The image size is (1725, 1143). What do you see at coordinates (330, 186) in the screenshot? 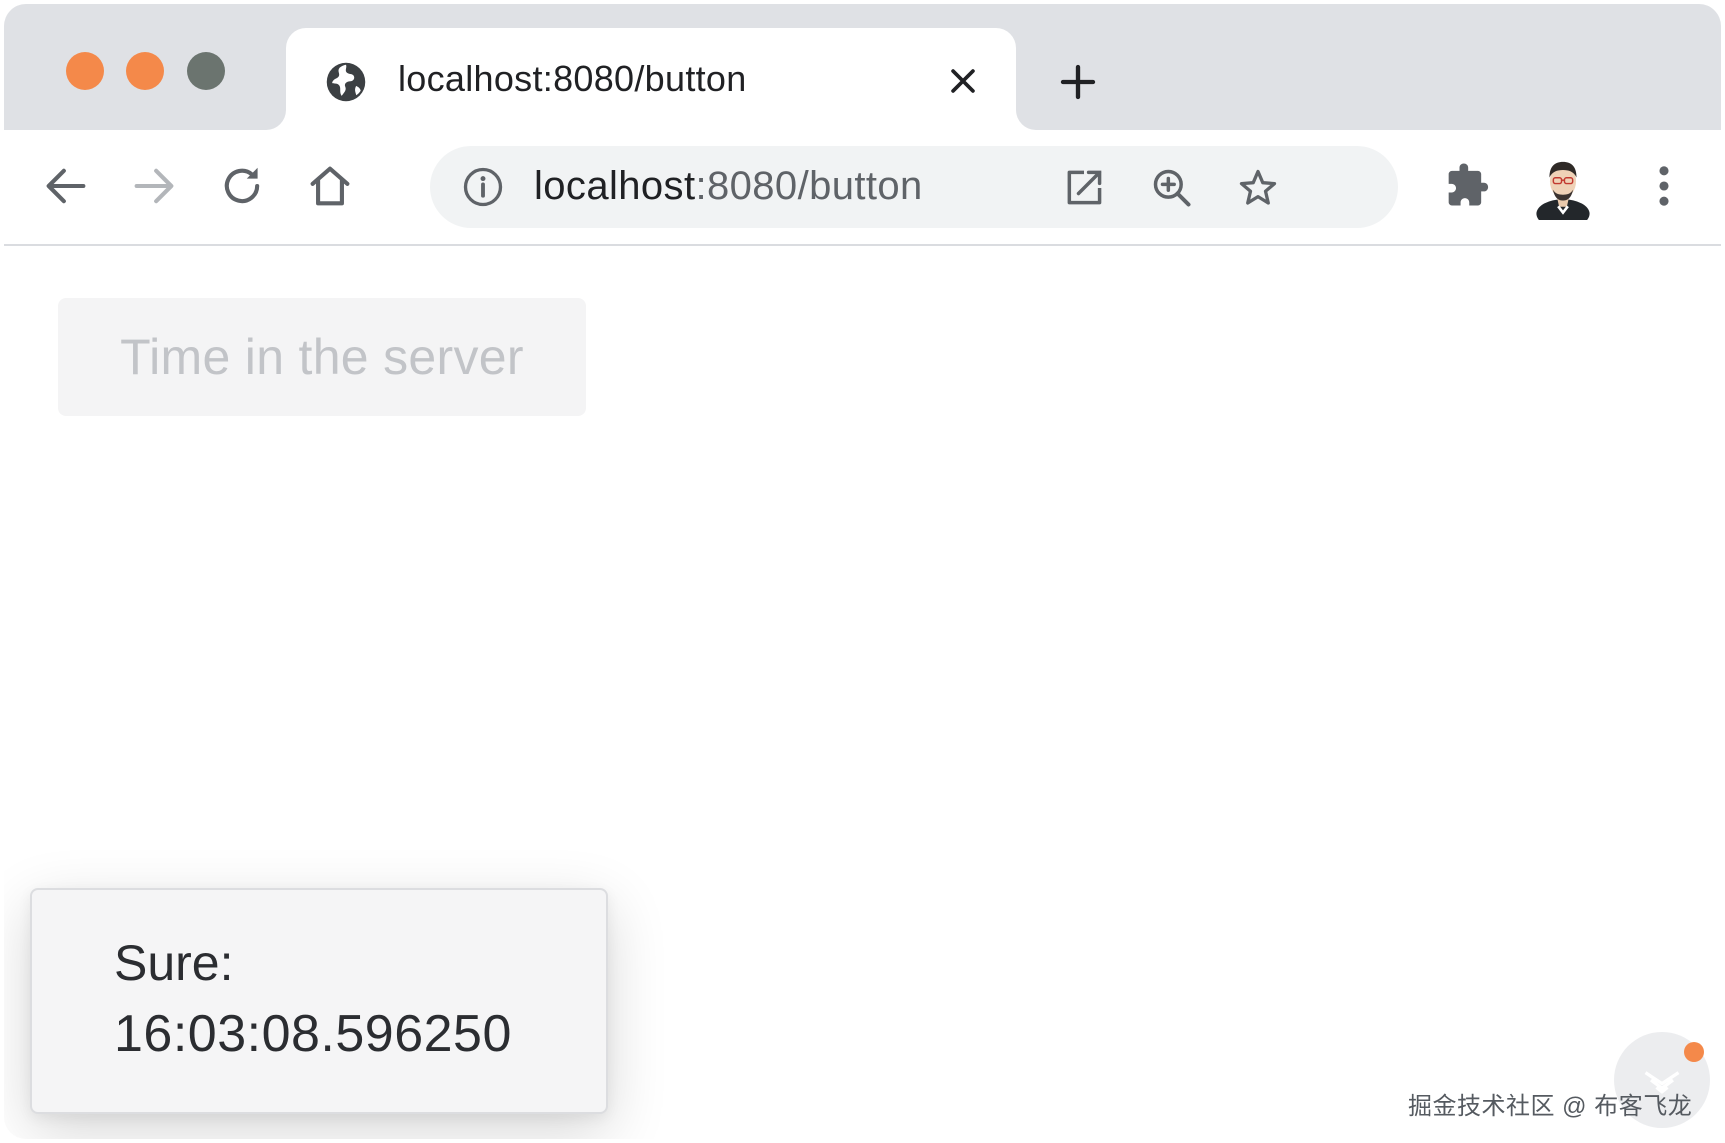
I see `home-icon` at bounding box center [330, 186].